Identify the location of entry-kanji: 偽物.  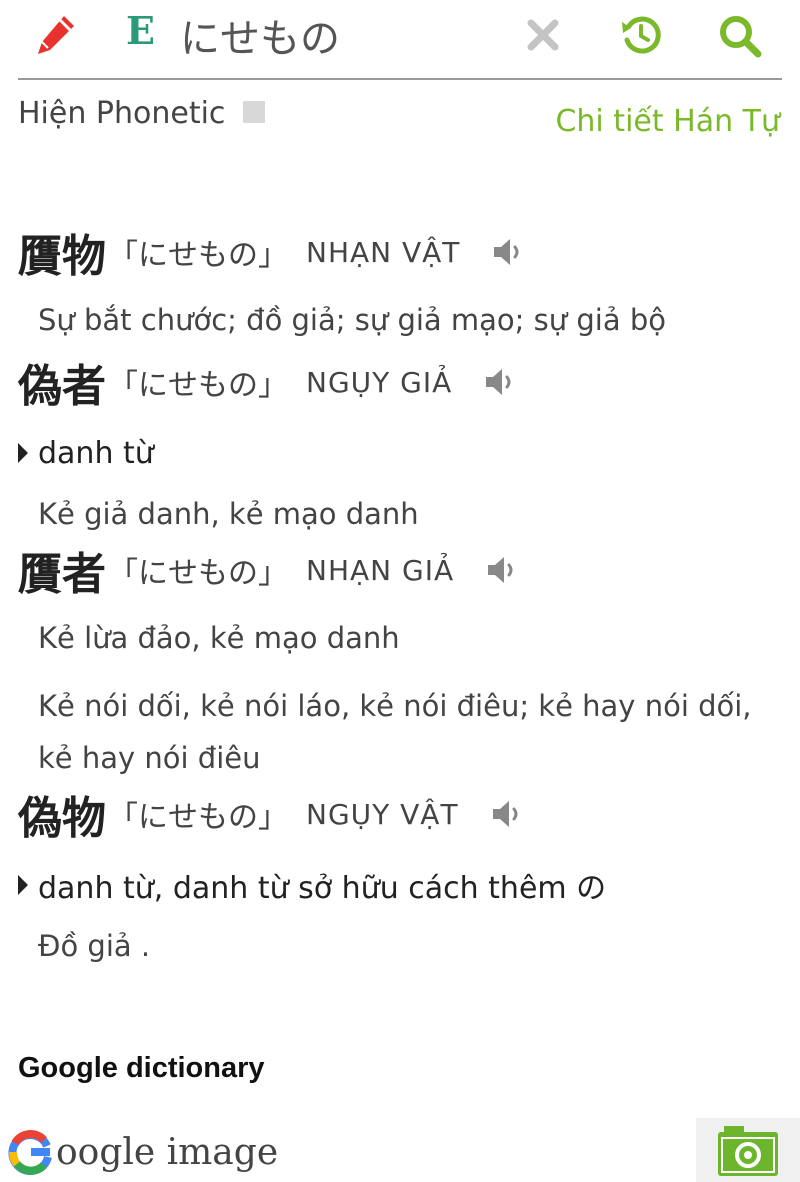
(62, 818).